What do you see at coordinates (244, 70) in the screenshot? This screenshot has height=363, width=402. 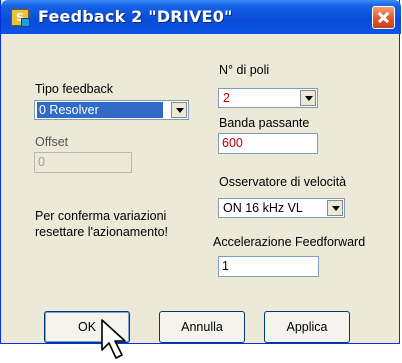 I see `poli-label: N° di poli` at bounding box center [244, 70].